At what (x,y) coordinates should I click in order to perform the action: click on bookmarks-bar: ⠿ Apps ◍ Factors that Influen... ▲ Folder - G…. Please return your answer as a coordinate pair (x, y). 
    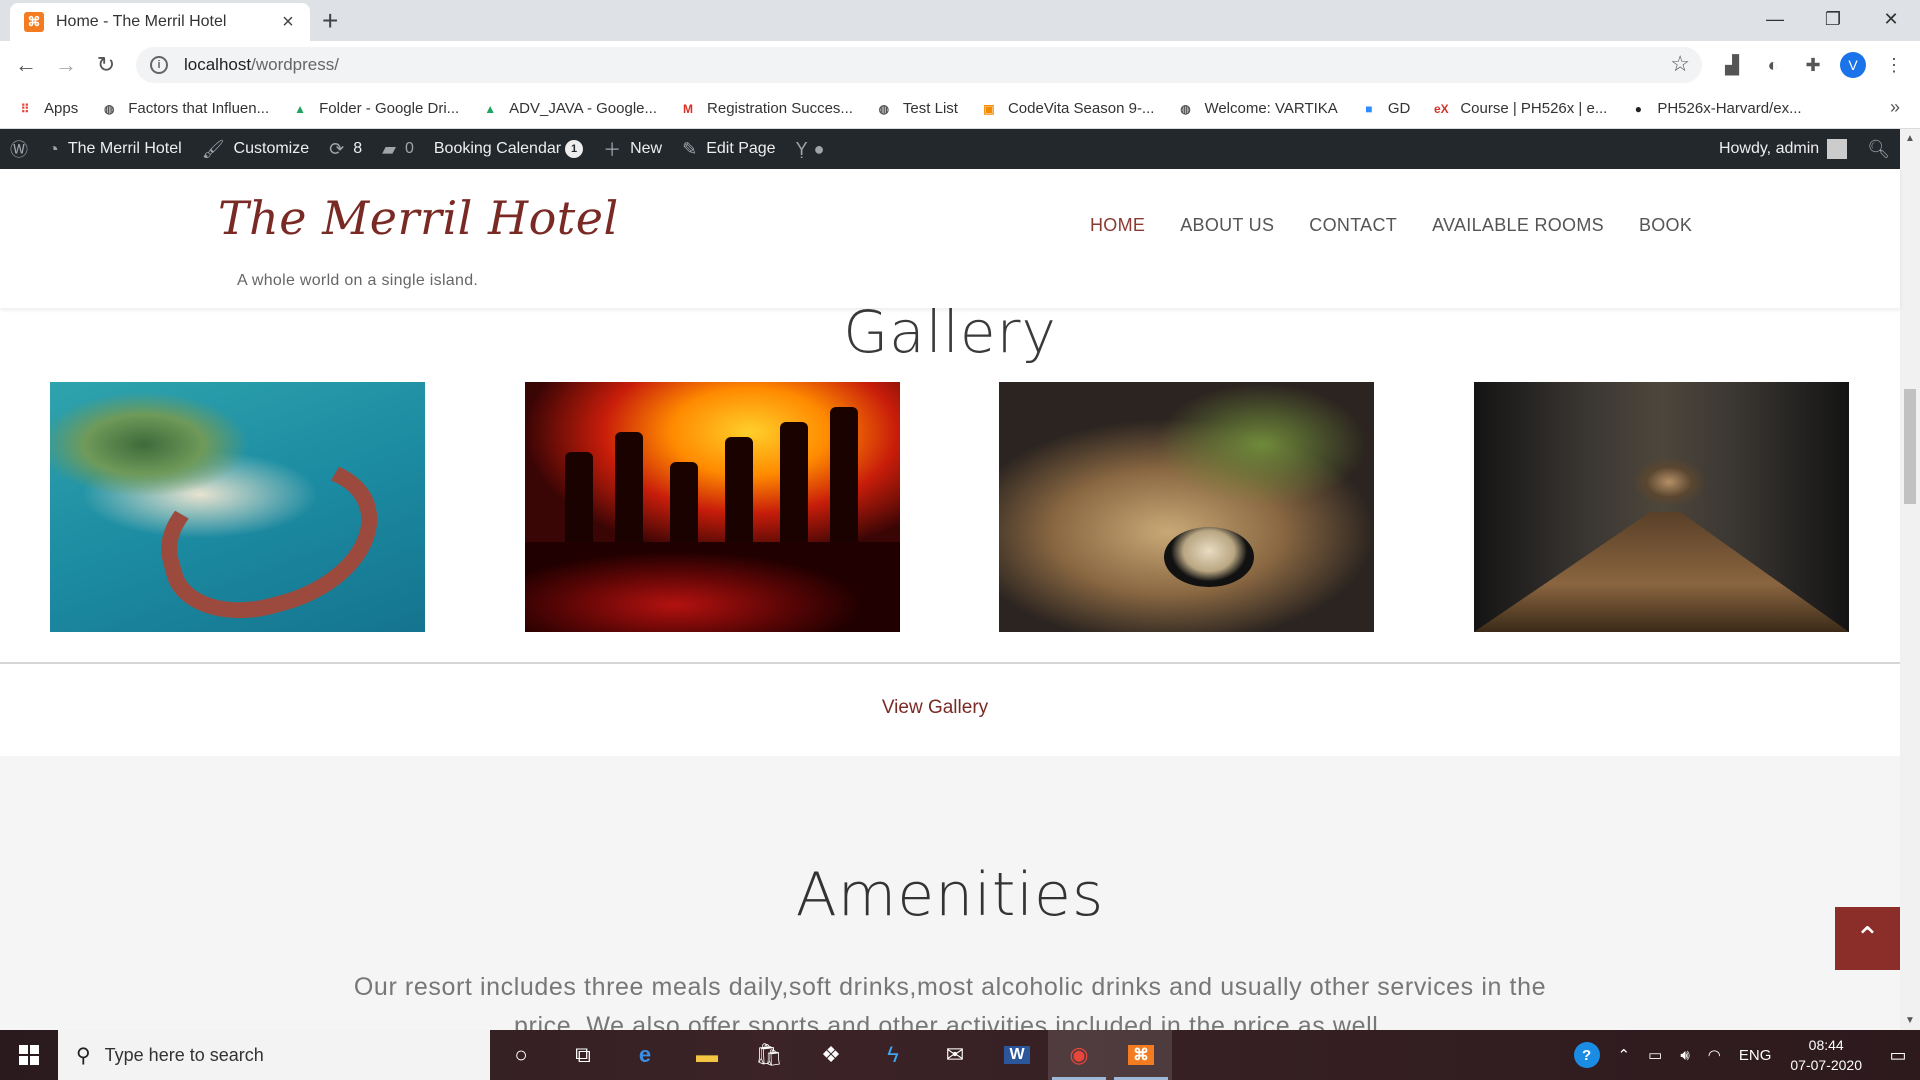
    Looking at the image, I should click on (960, 109).